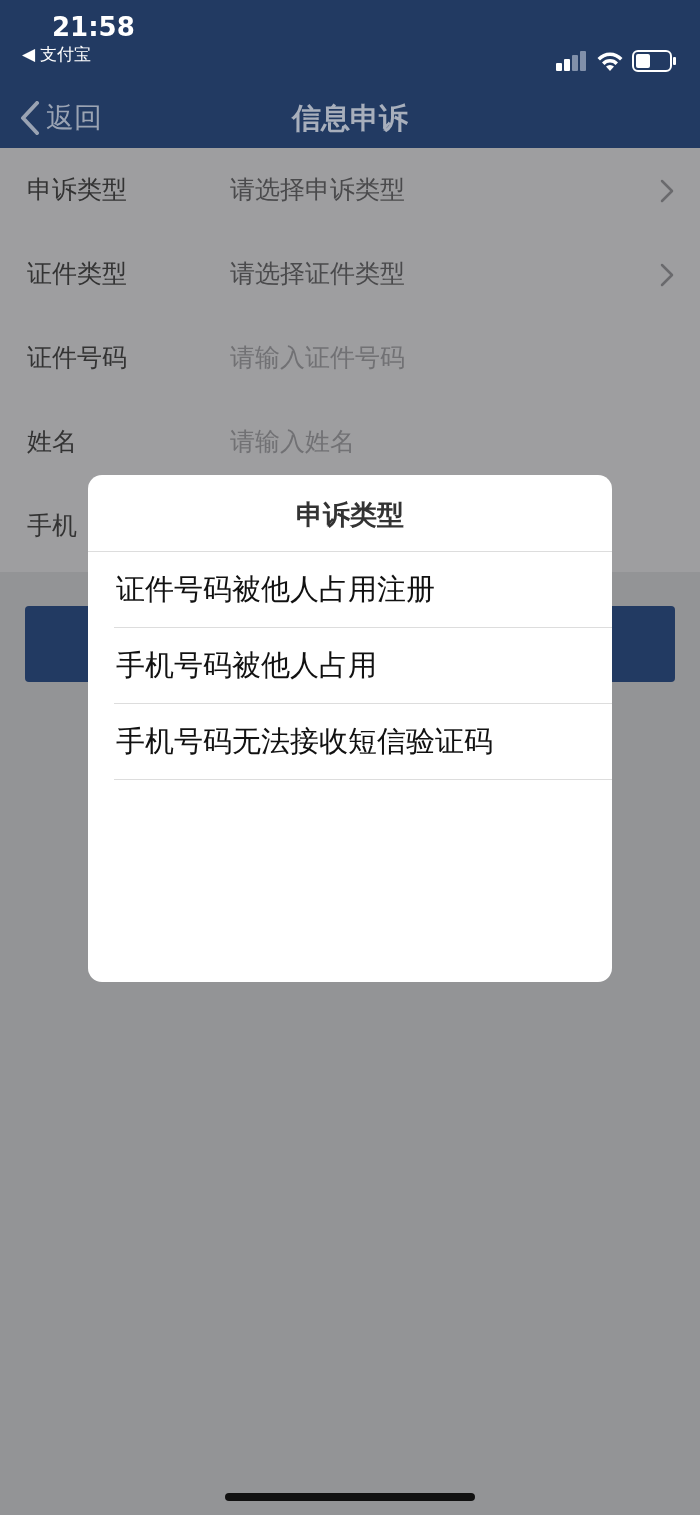 This screenshot has width=700, height=1515. I want to click on page-title: 信息申诉, so click(350, 118).